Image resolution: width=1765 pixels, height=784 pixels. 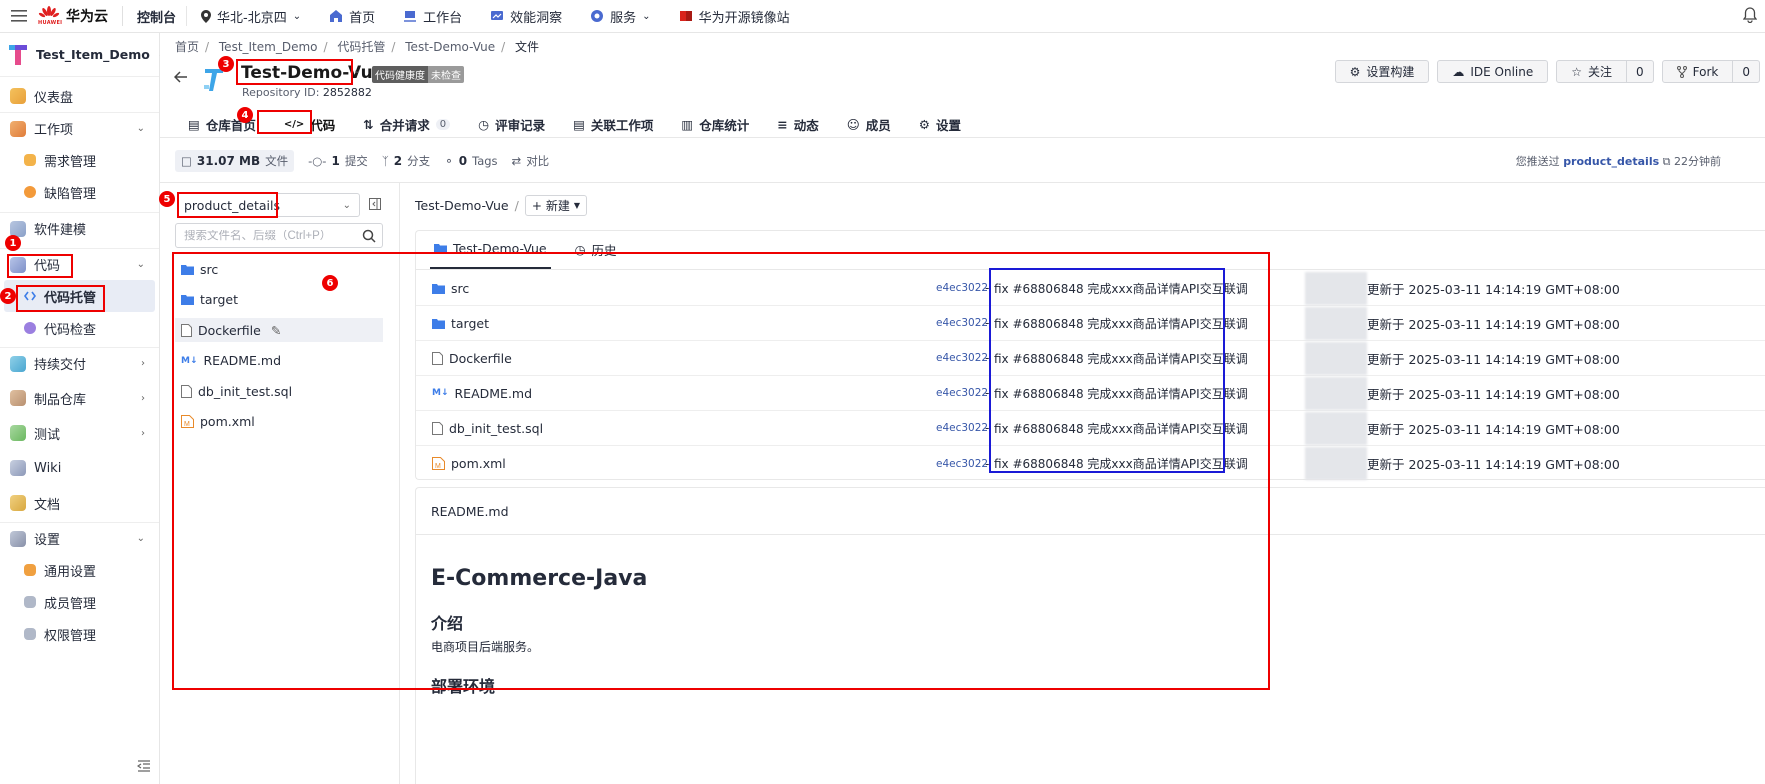 I want to click on dashboard-icon, so click(x=18, y=96).